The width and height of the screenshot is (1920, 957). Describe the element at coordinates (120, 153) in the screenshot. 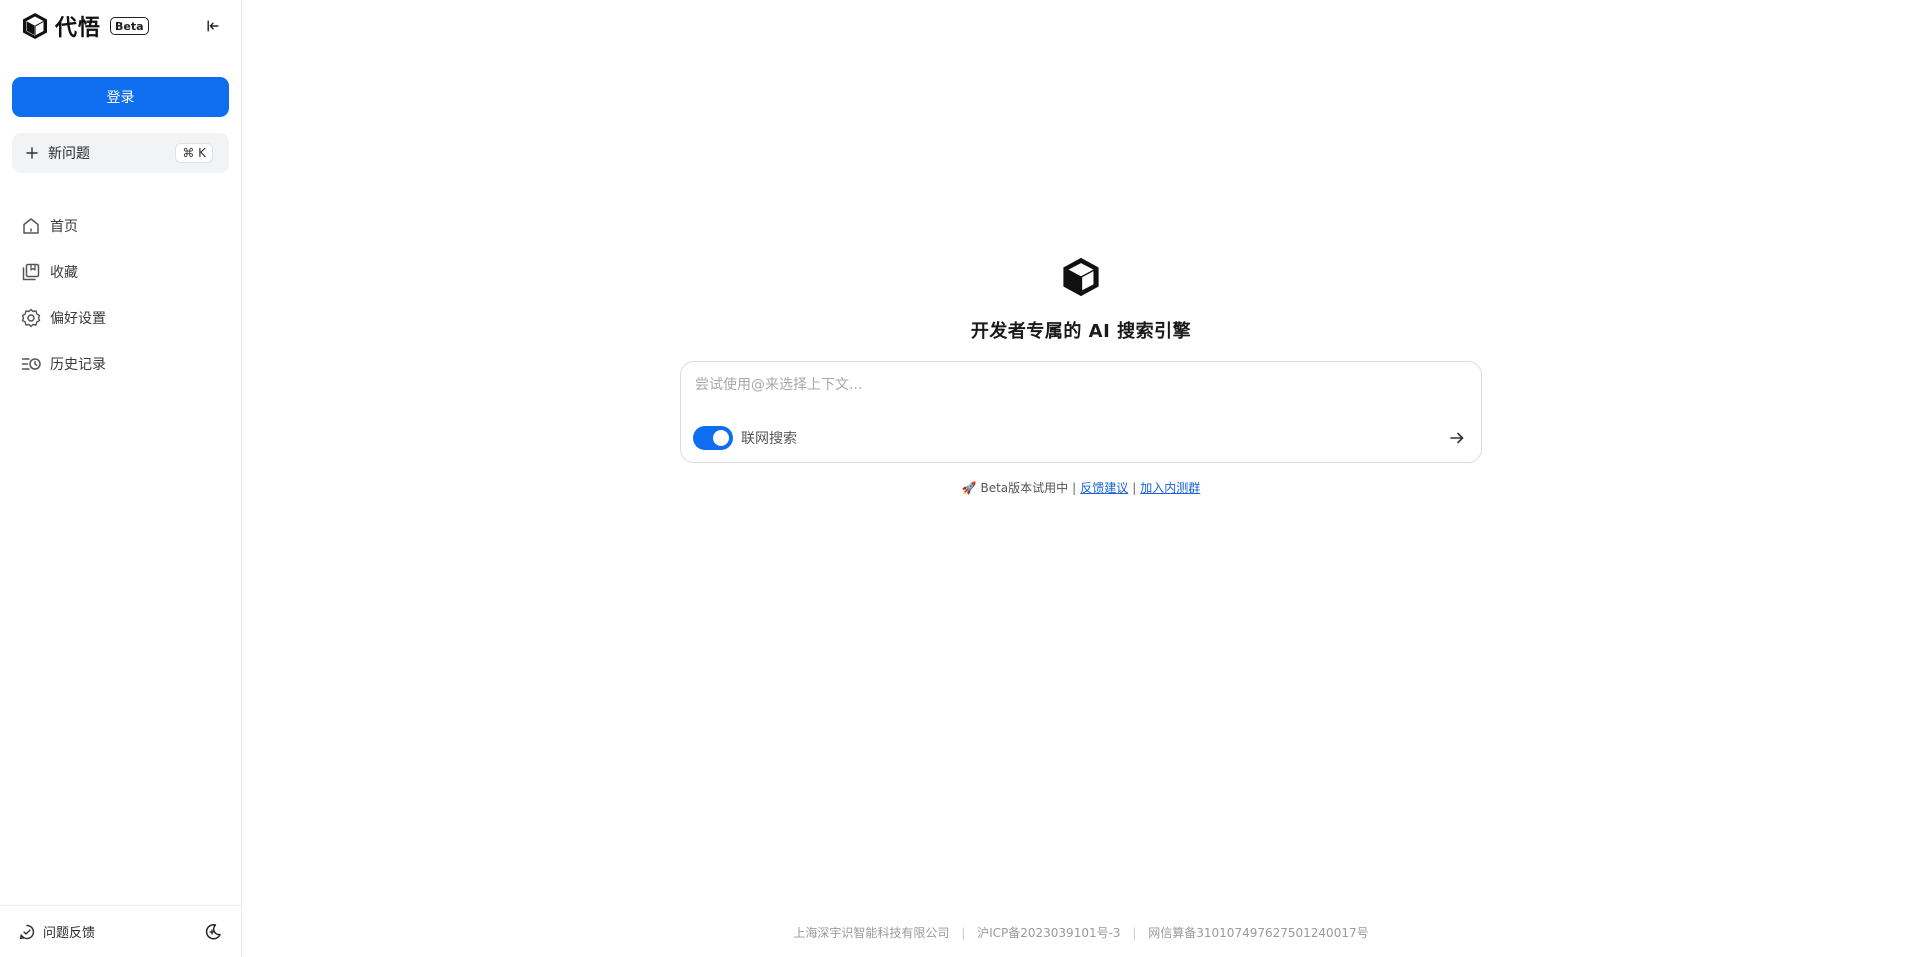

I see `new-question-button: 新问题 ⌘ K` at that location.